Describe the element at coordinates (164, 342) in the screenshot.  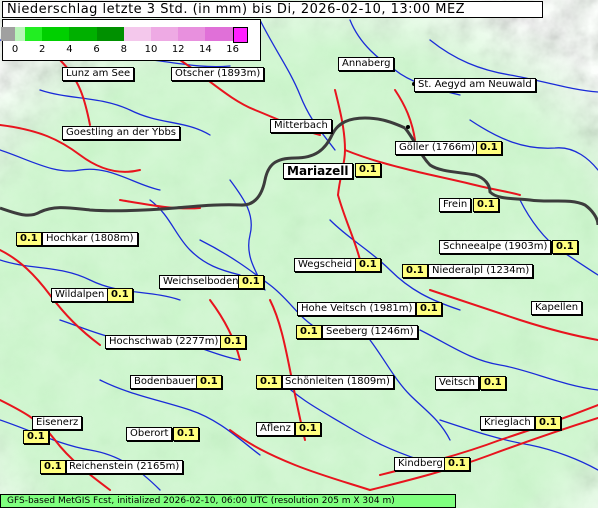
I see `place-label-hochschwab: Hochschwab (2277m)` at that location.